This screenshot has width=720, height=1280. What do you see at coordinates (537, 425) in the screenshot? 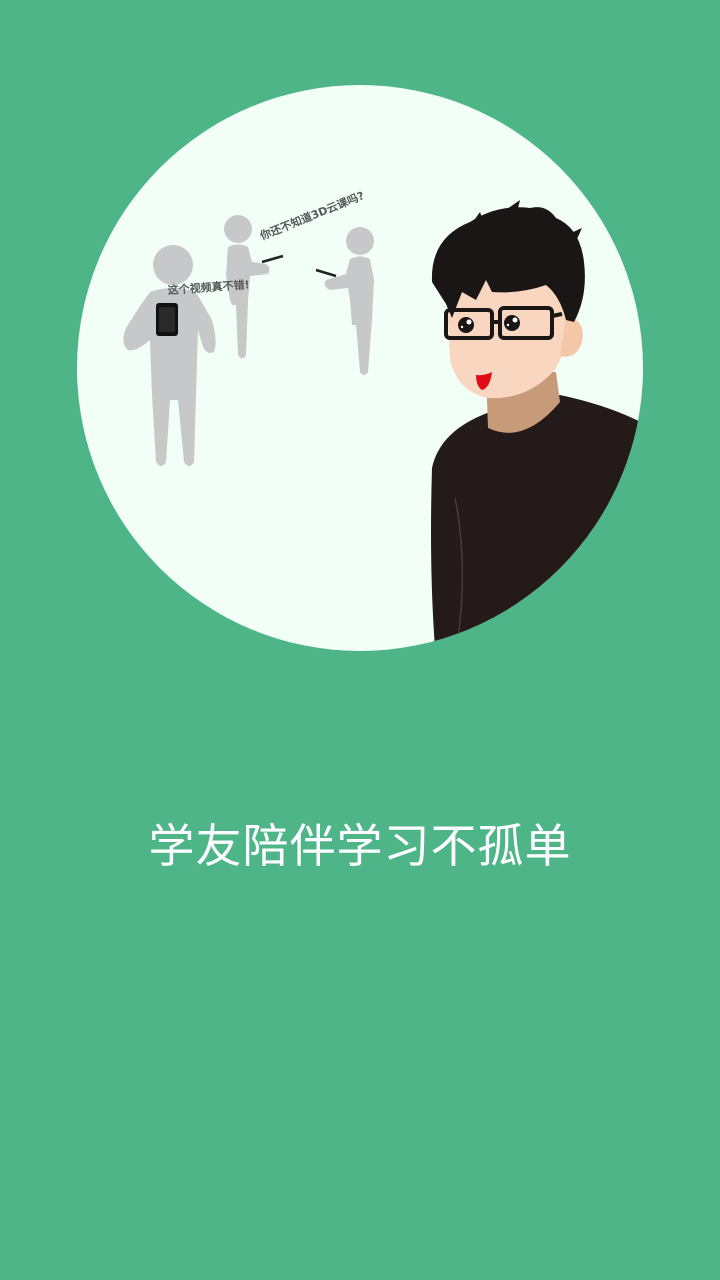
I see `student-character` at bounding box center [537, 425].